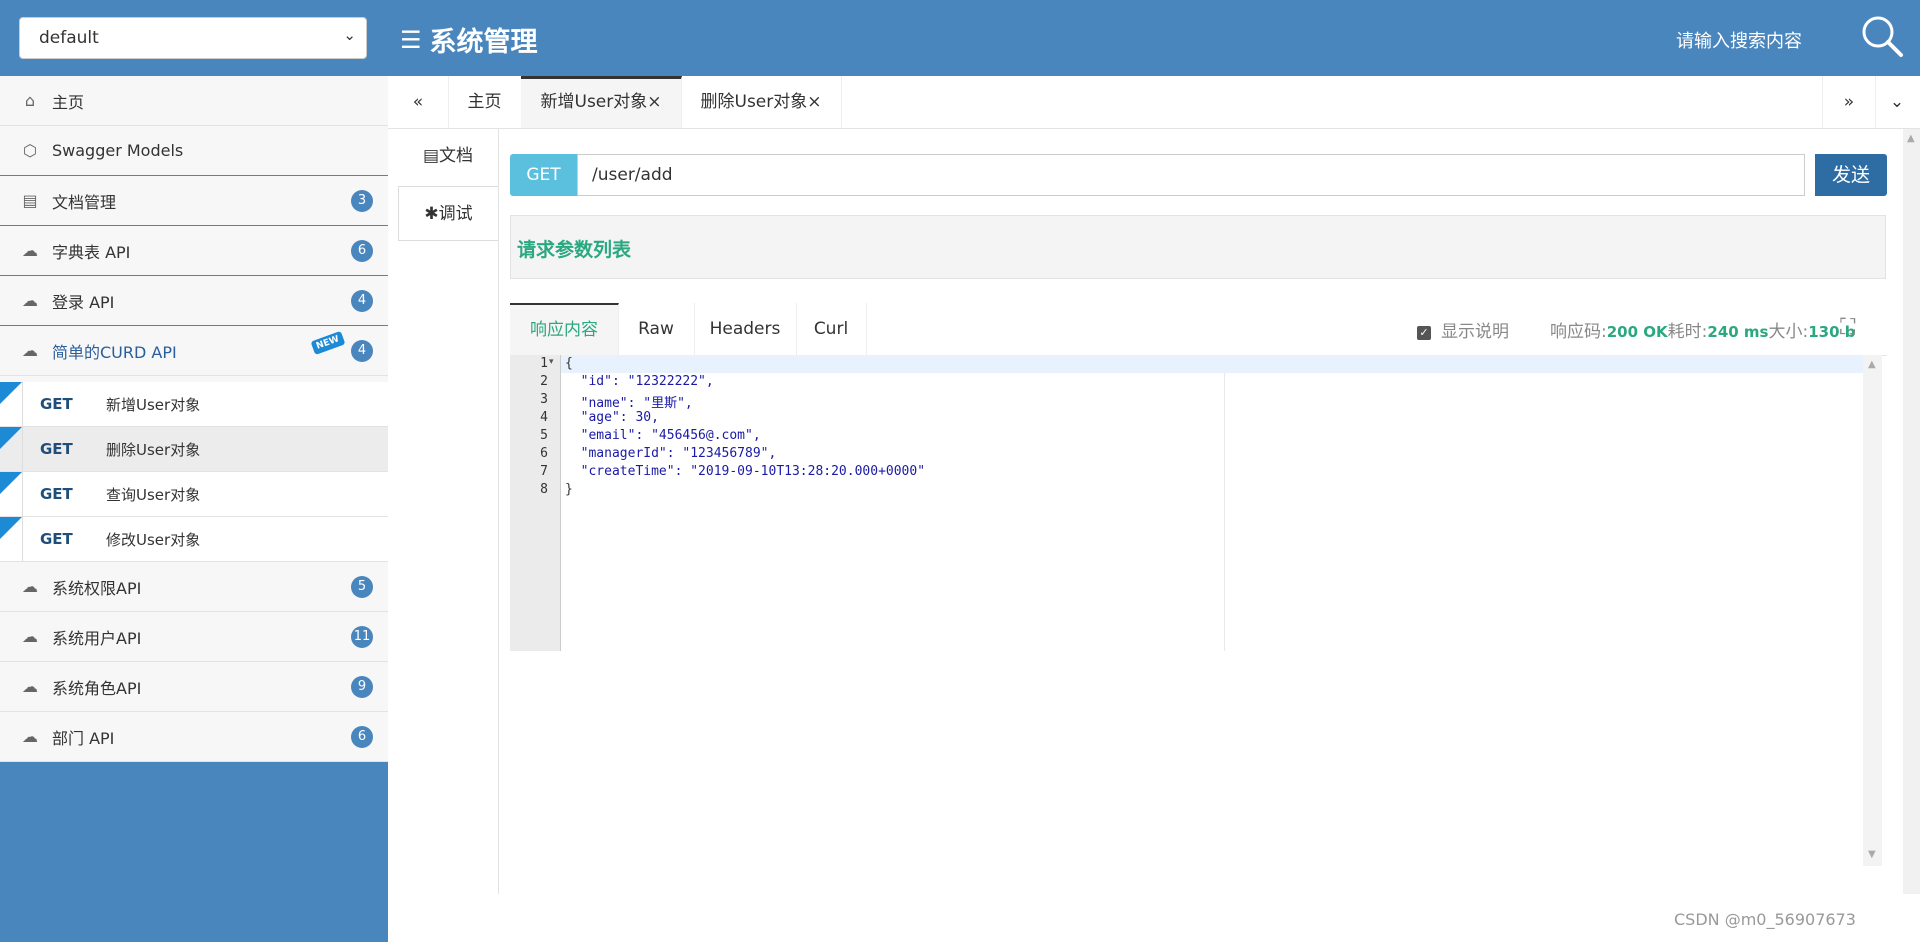 Image resolution: width=1920 pixels, height=942 pixels. Describe the element at coordinates (431, 156) in the screenshot. I see `file-icon: ▤` at that location.